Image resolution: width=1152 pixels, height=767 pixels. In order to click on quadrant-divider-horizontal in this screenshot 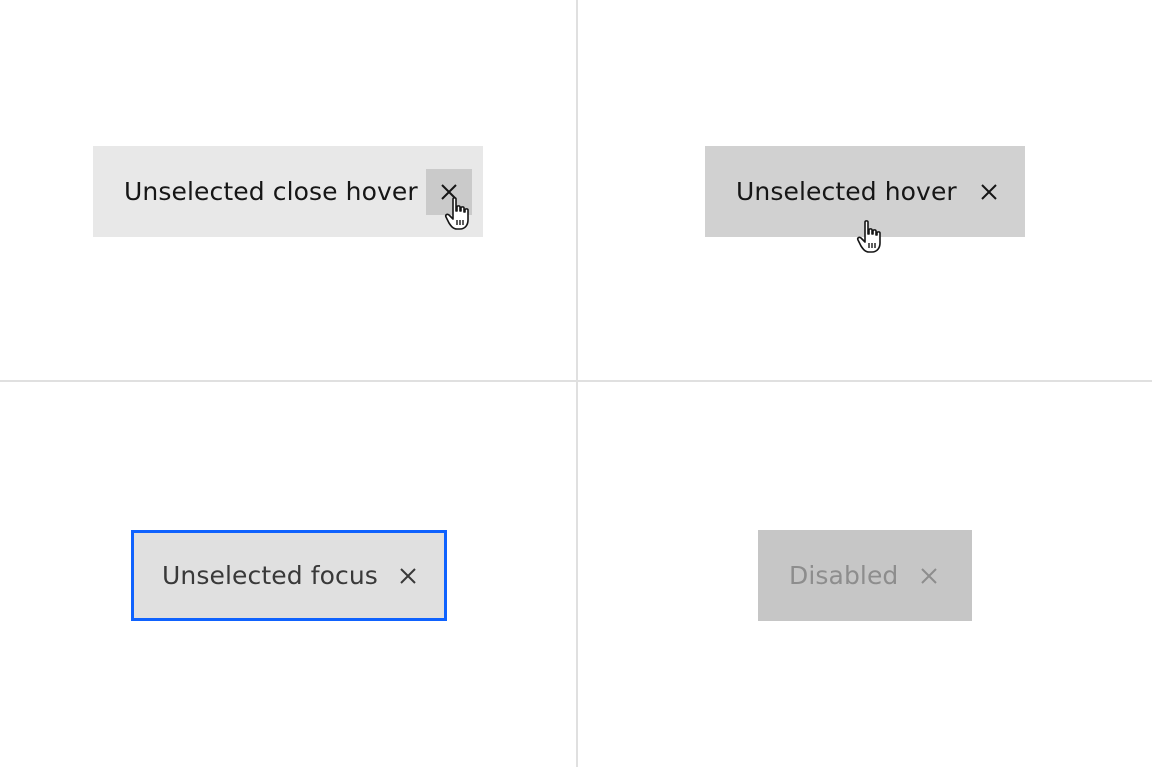, I will do `click(576, 381)`.